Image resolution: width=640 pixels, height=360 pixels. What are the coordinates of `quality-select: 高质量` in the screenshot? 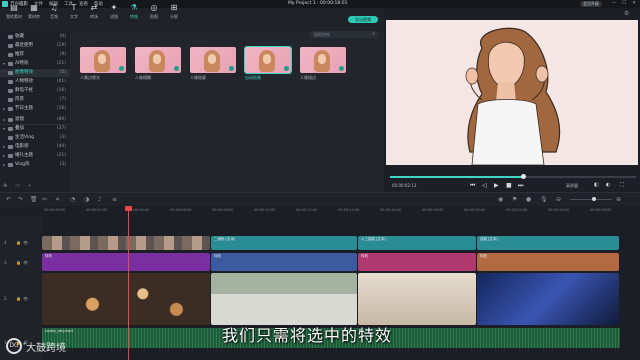 It's located at (572, 186).